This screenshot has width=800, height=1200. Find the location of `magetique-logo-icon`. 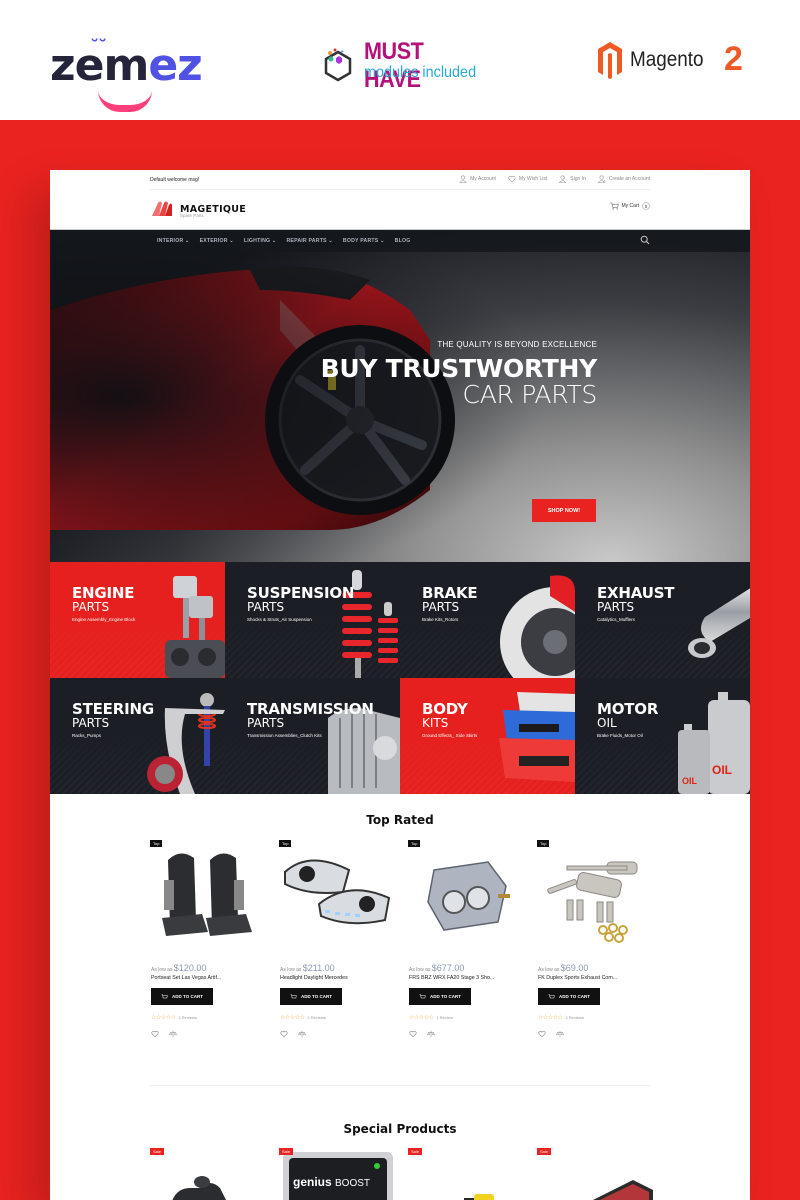

magetique-logo-icon is located at coordinates (162, 208).